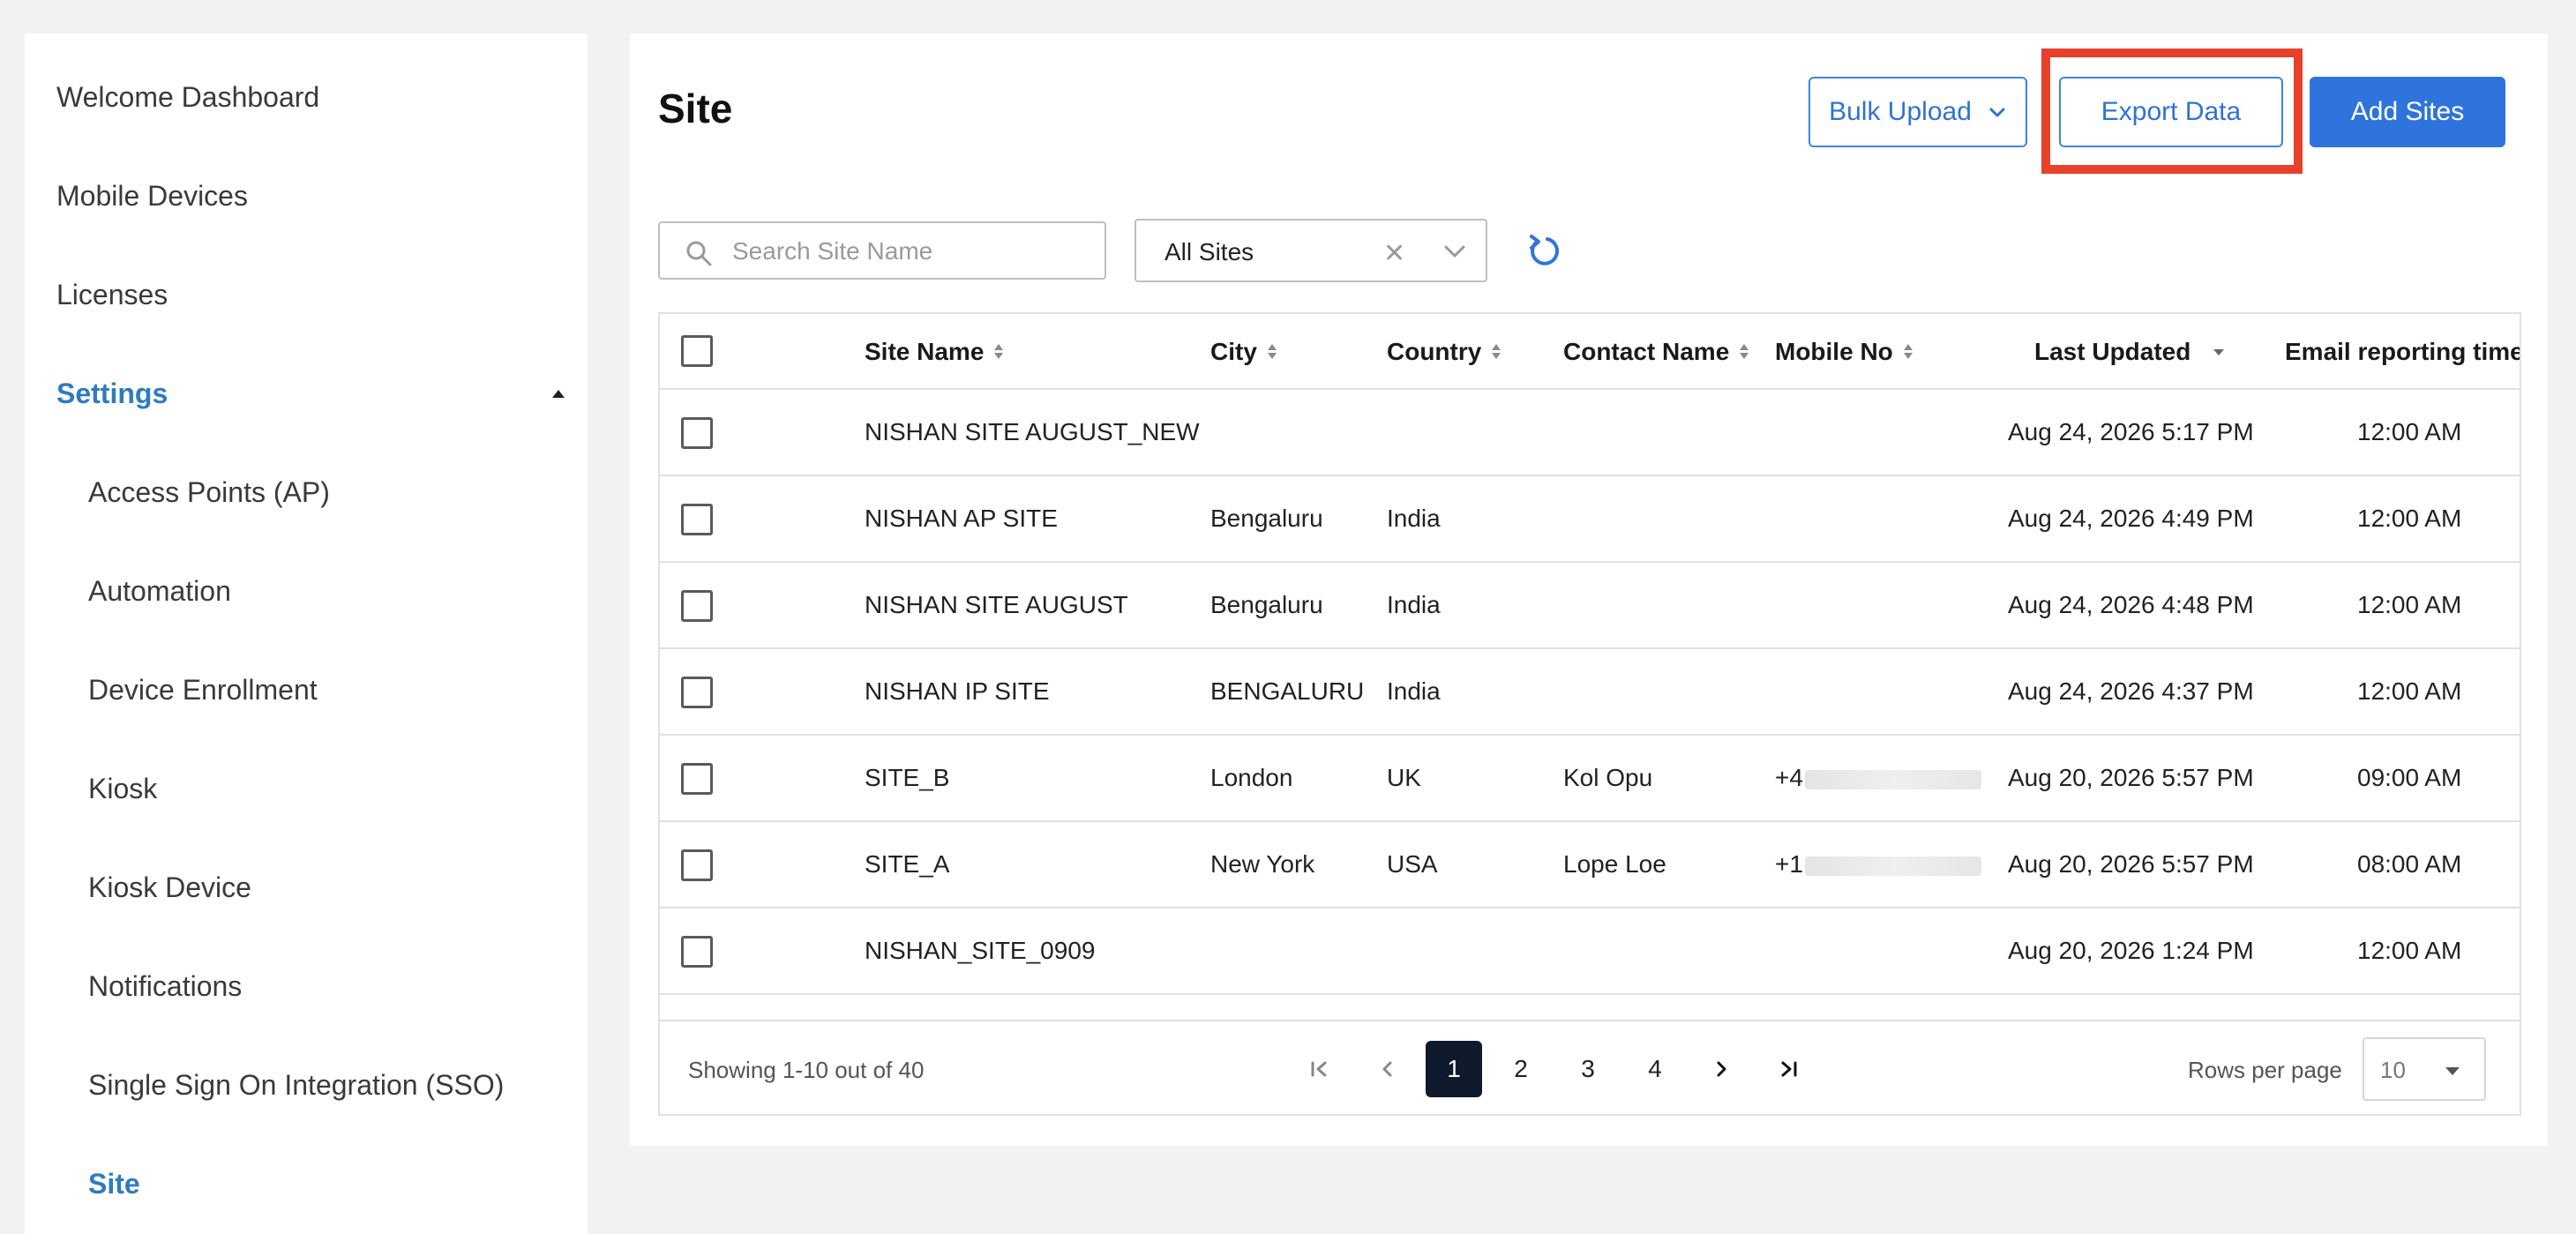 The width and height of the screenshot is (2576, 1234). I want to click on cell-last-updated: Aug 24, 2026 5:17 PM, so click(2131, 431).